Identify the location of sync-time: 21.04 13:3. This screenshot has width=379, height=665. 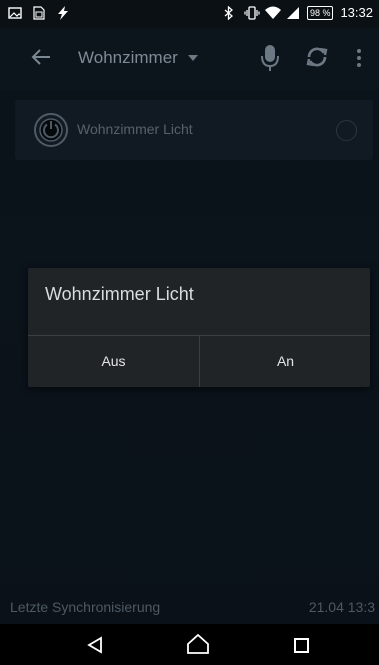
(341, 607).